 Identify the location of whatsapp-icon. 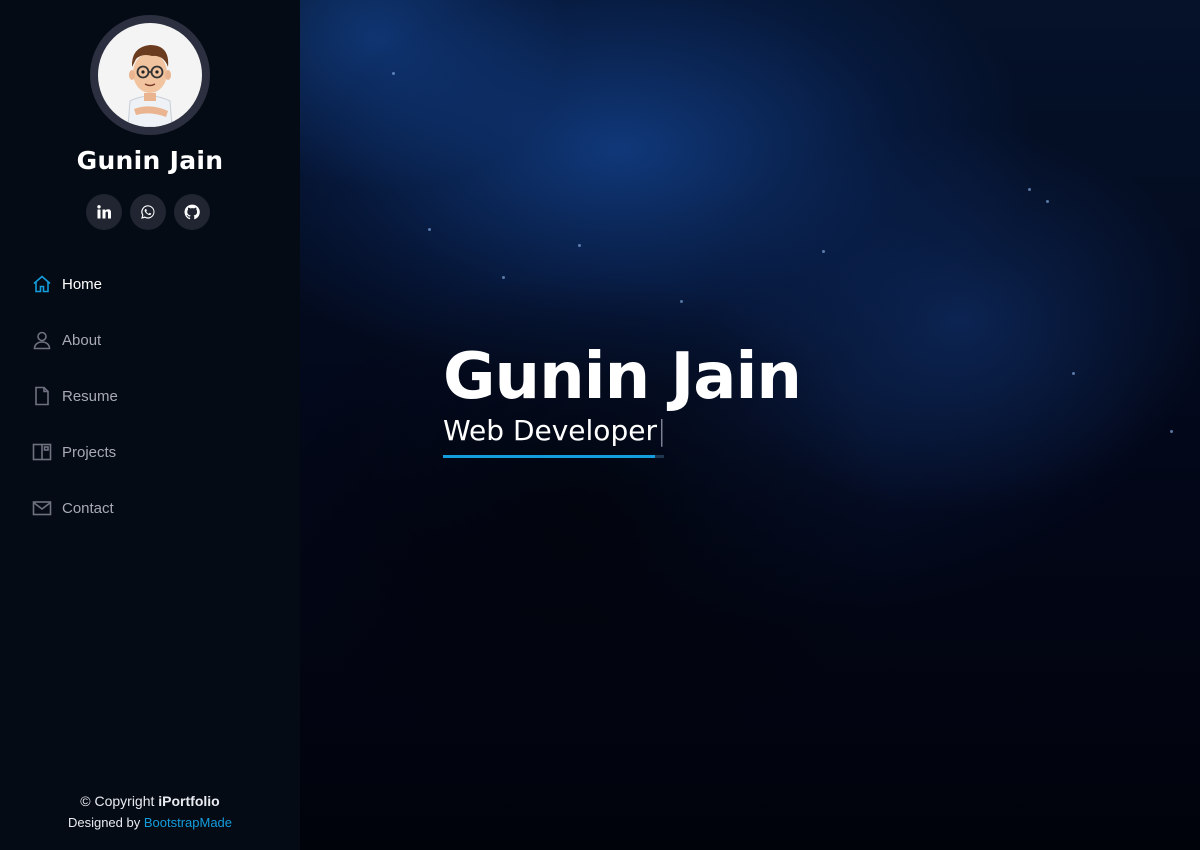
(148, 212).